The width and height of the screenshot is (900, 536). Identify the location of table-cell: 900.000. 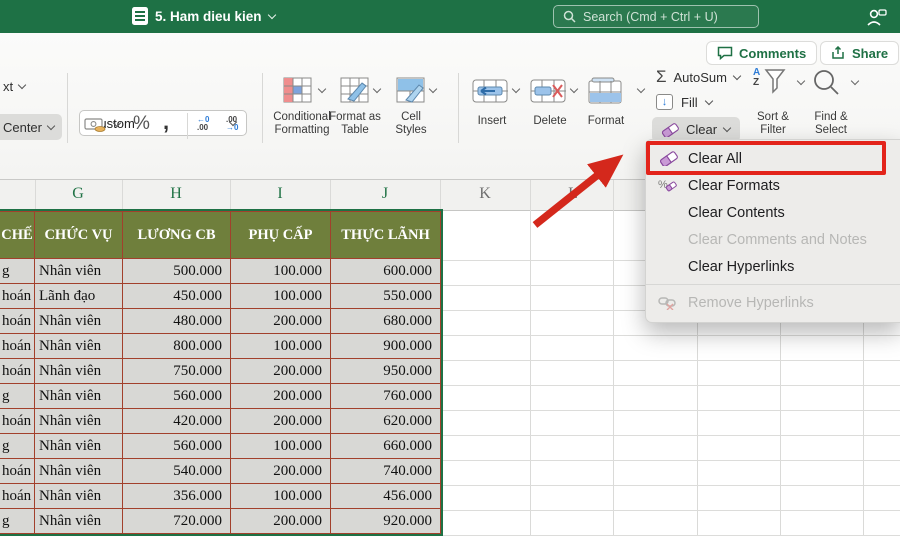
(385, 346).